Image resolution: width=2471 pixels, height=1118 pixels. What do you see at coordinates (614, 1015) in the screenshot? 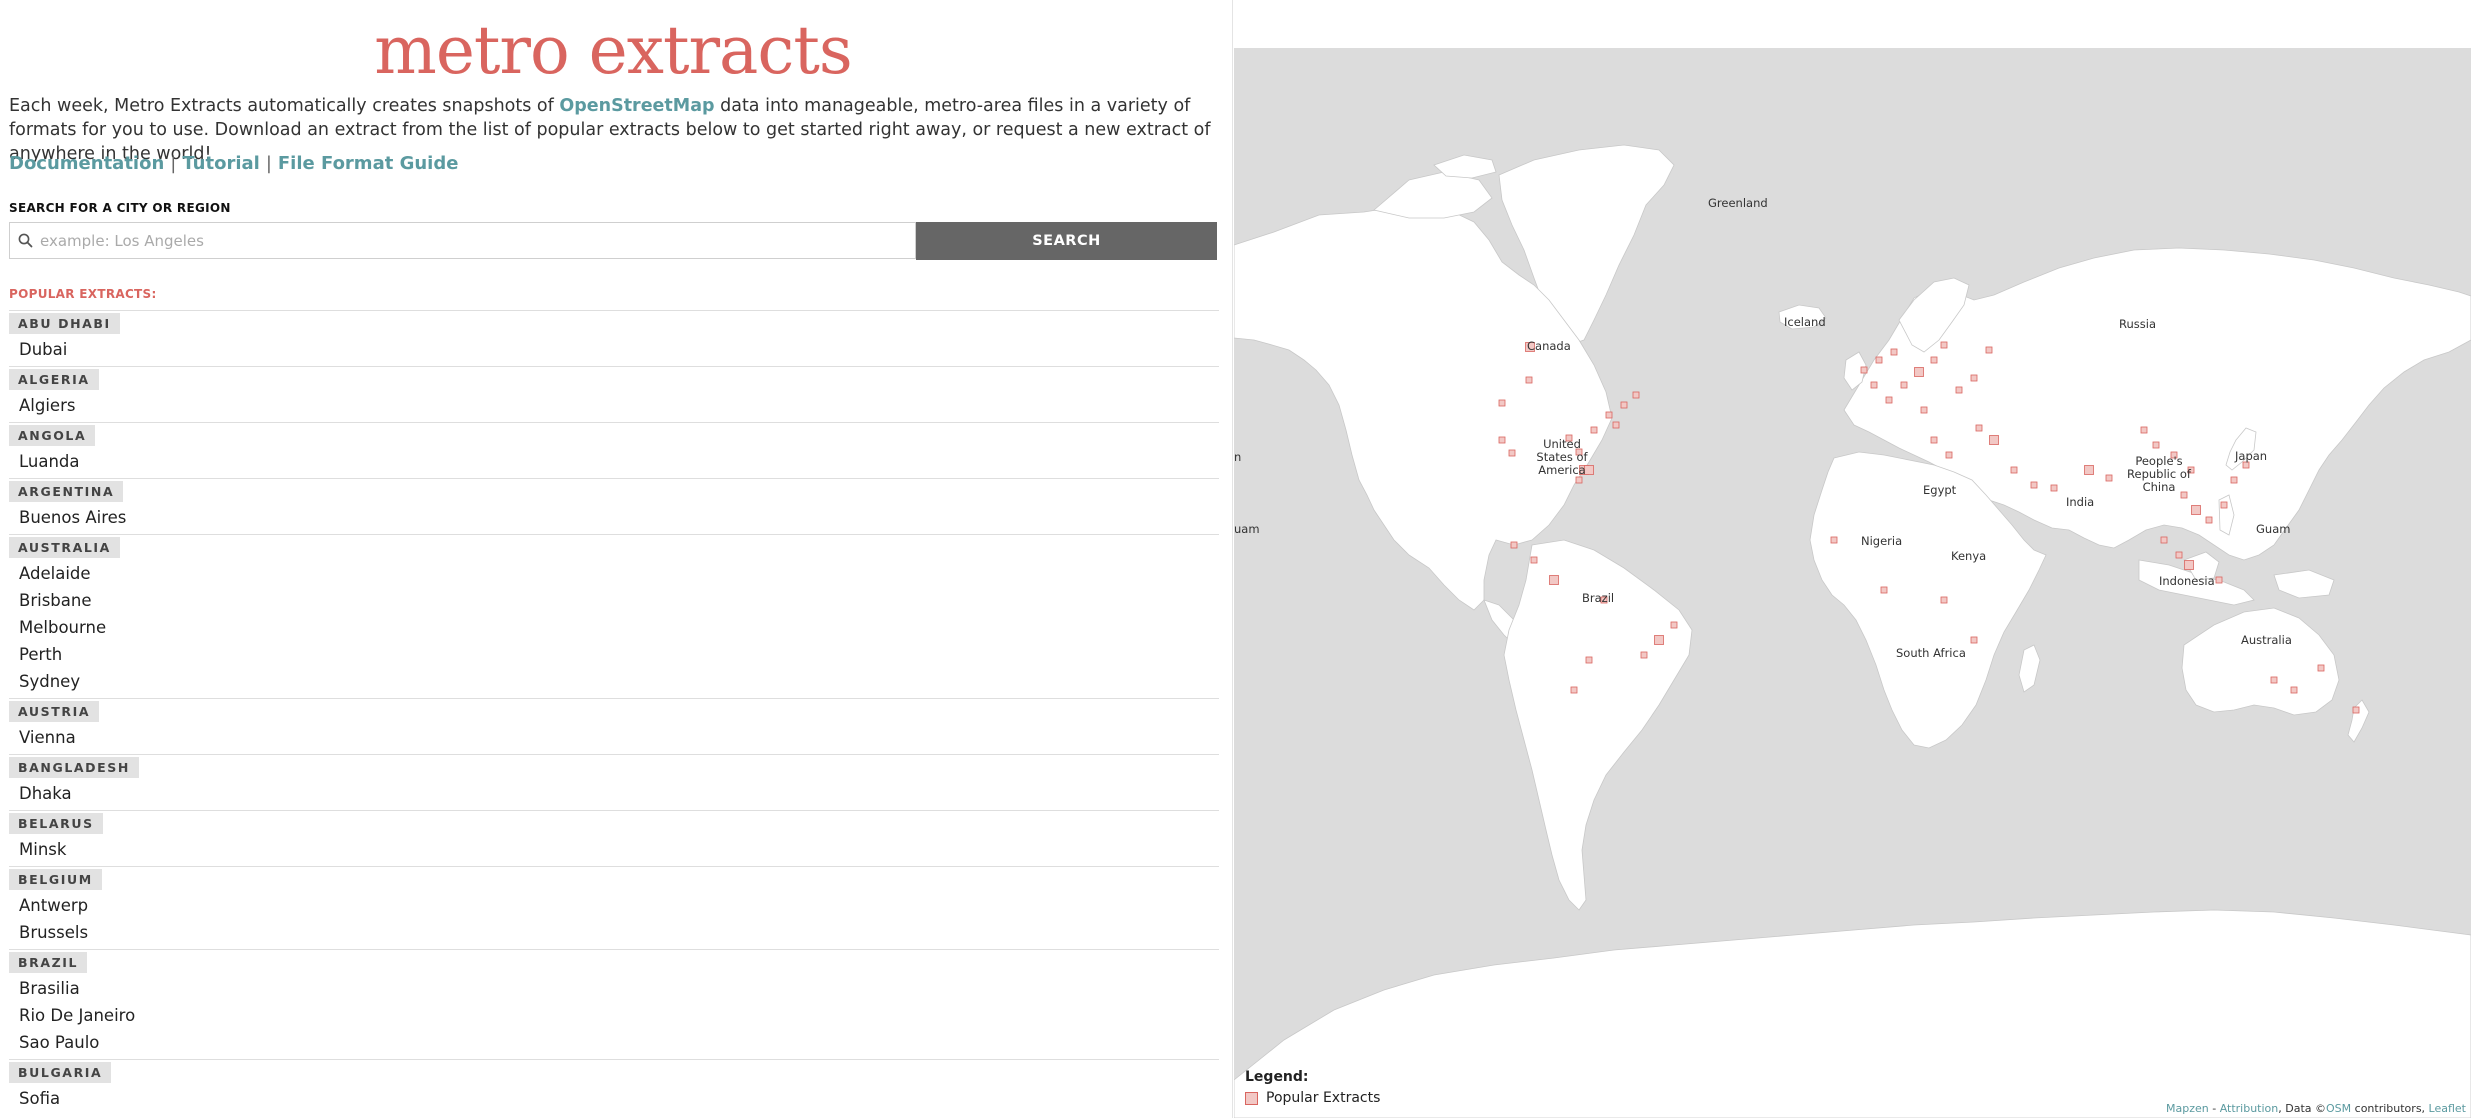
I see `city-link: Rio De Janeiro` at bounding box center [614, 1015].